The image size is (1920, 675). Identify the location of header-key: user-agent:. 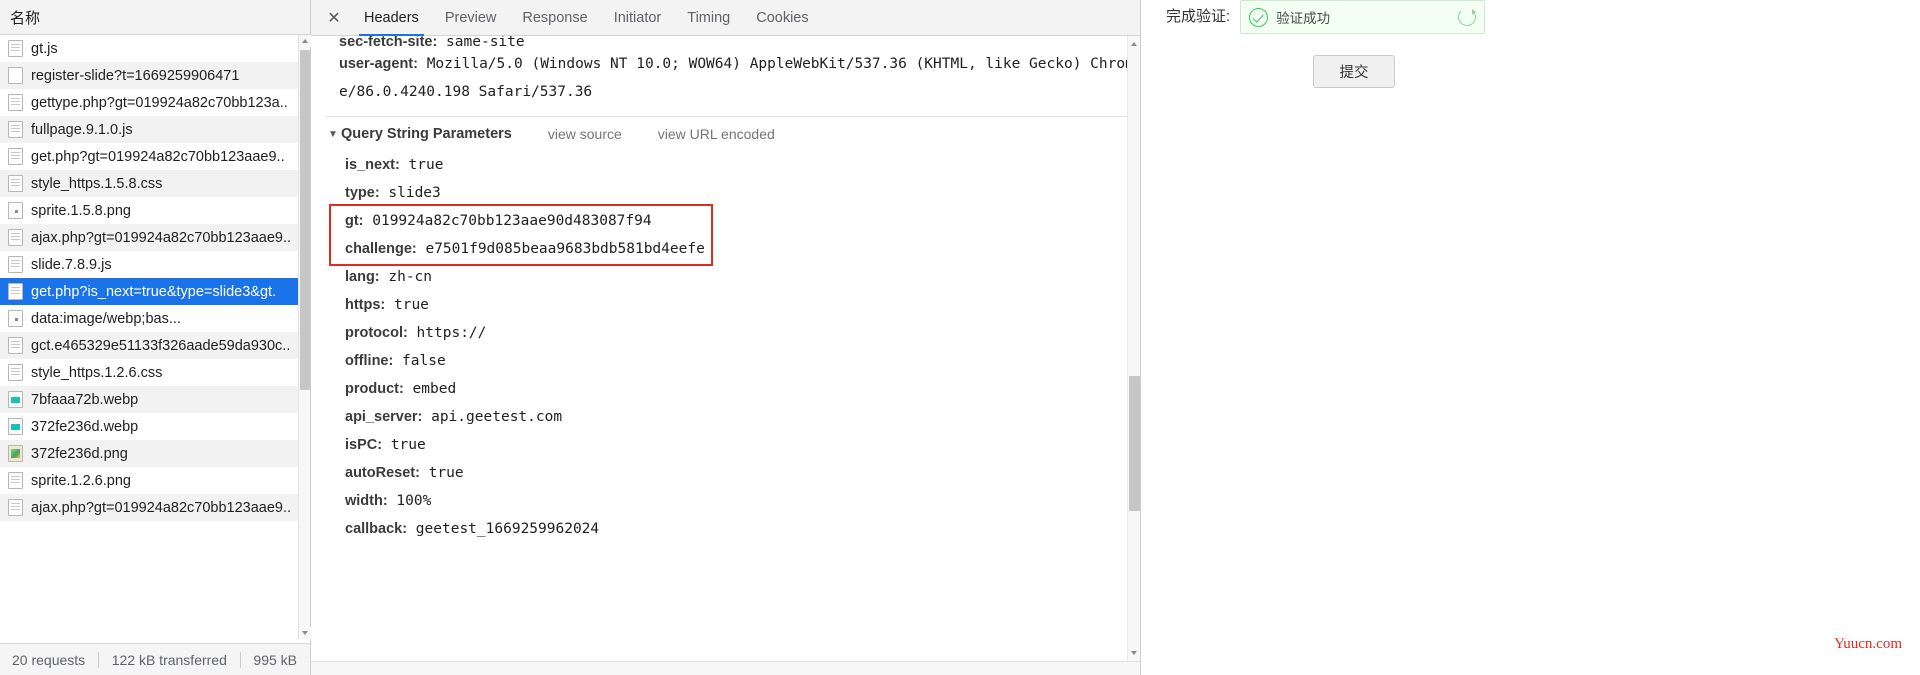
(378, 64).